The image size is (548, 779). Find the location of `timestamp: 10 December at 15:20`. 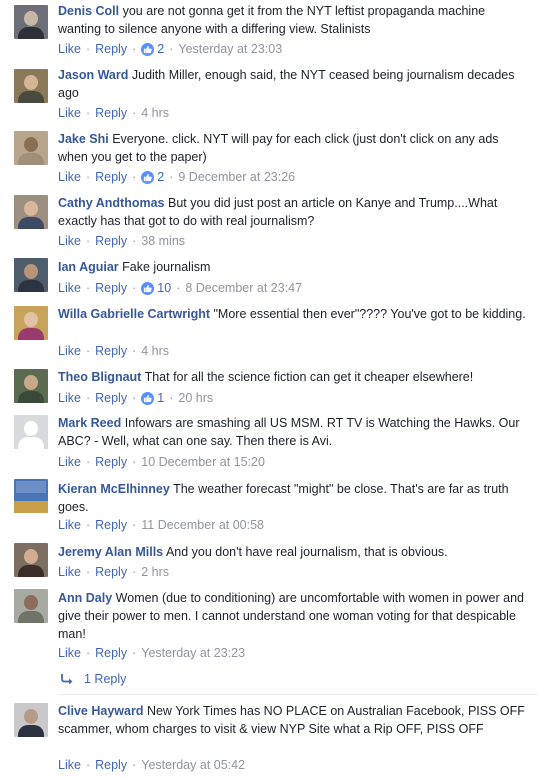

timestamp: 10 December at 15:20 is located at coordinates (203, 462).